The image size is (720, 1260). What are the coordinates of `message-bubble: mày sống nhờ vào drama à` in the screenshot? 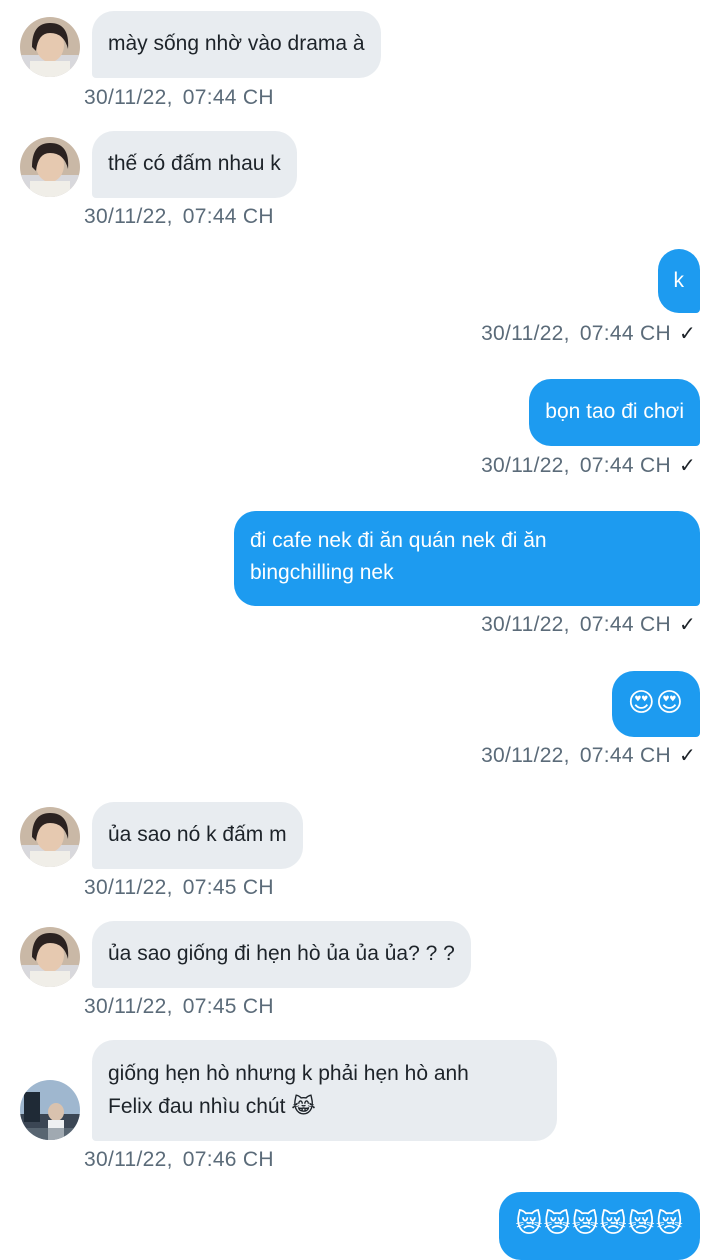 It's located at (236, 44).